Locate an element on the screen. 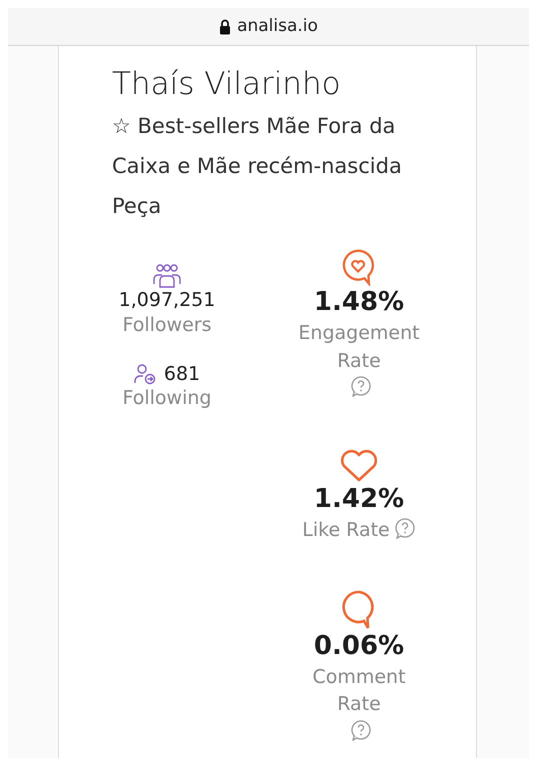 This screenshot has height=758, width=537. metric-label: Comment Rate is located at coordinates (359, 691).